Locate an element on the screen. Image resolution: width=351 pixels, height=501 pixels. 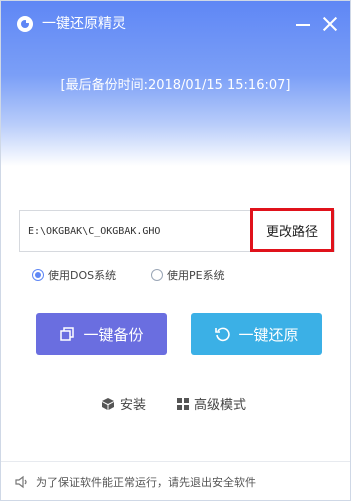
install-link: 安装 is located at coordinates (123, 403).